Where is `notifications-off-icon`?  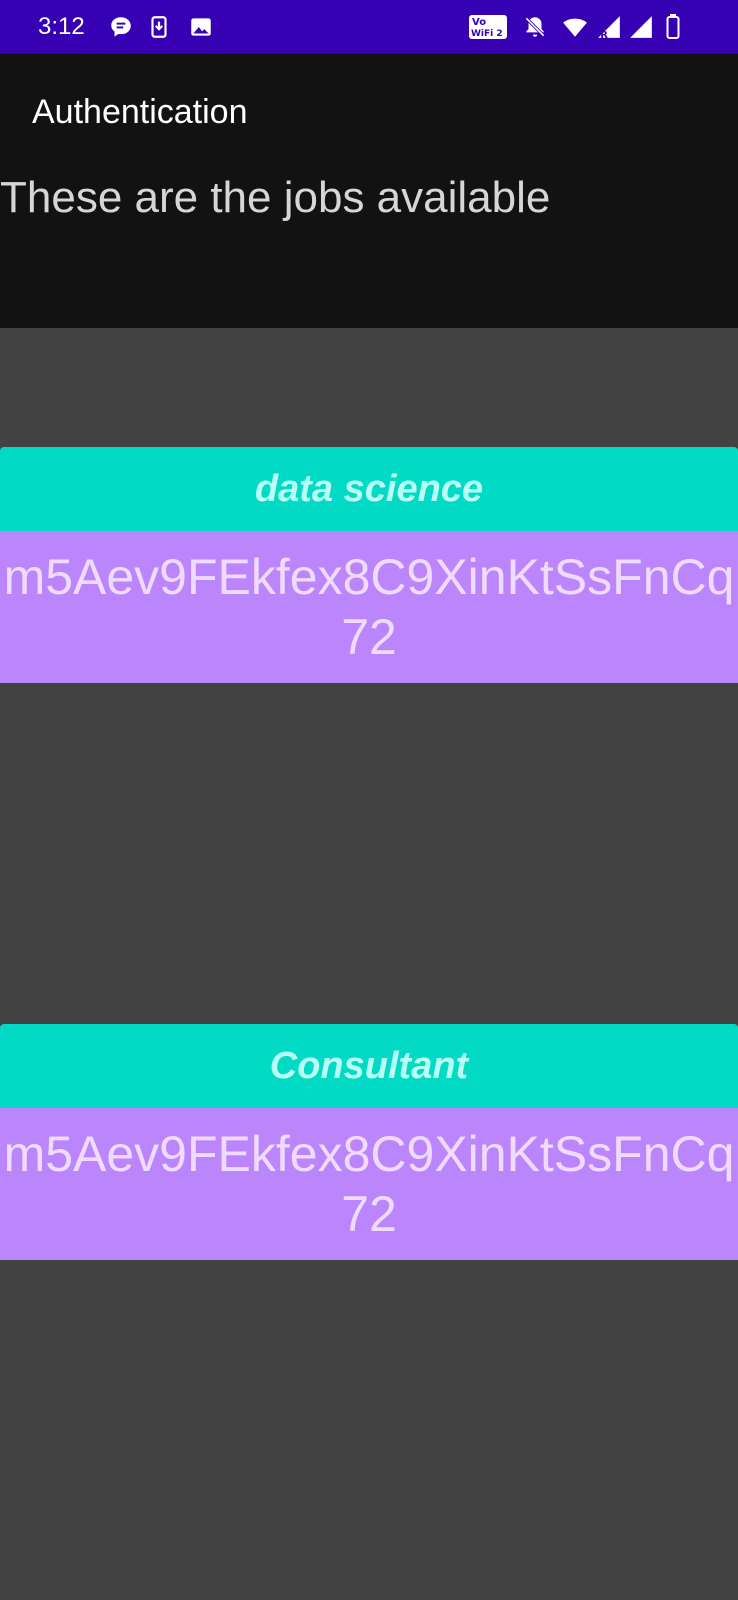
notifications-off-icon is located at coordinates (535, 27).